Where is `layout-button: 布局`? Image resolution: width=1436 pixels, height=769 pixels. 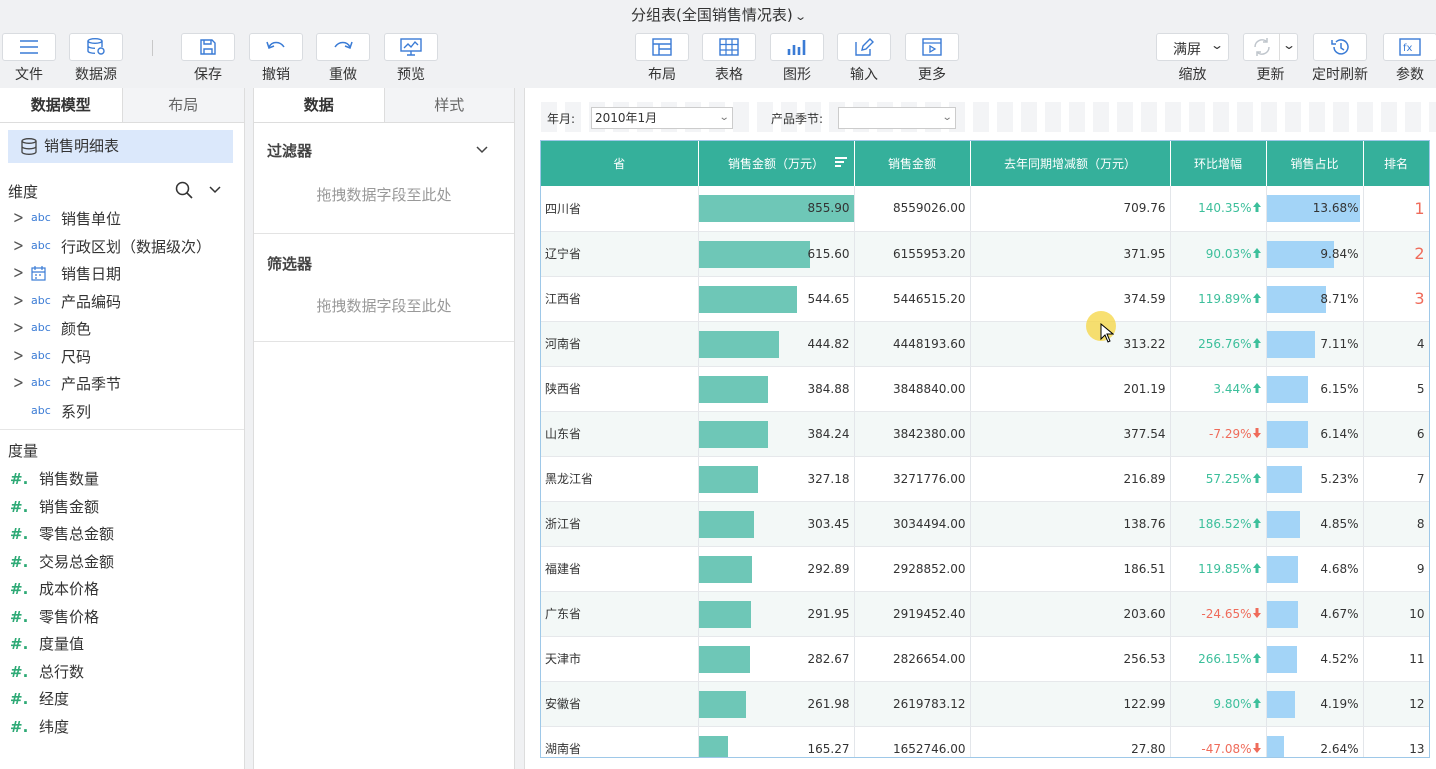 layout-button: 布局 is located at coordinates (662, 58).